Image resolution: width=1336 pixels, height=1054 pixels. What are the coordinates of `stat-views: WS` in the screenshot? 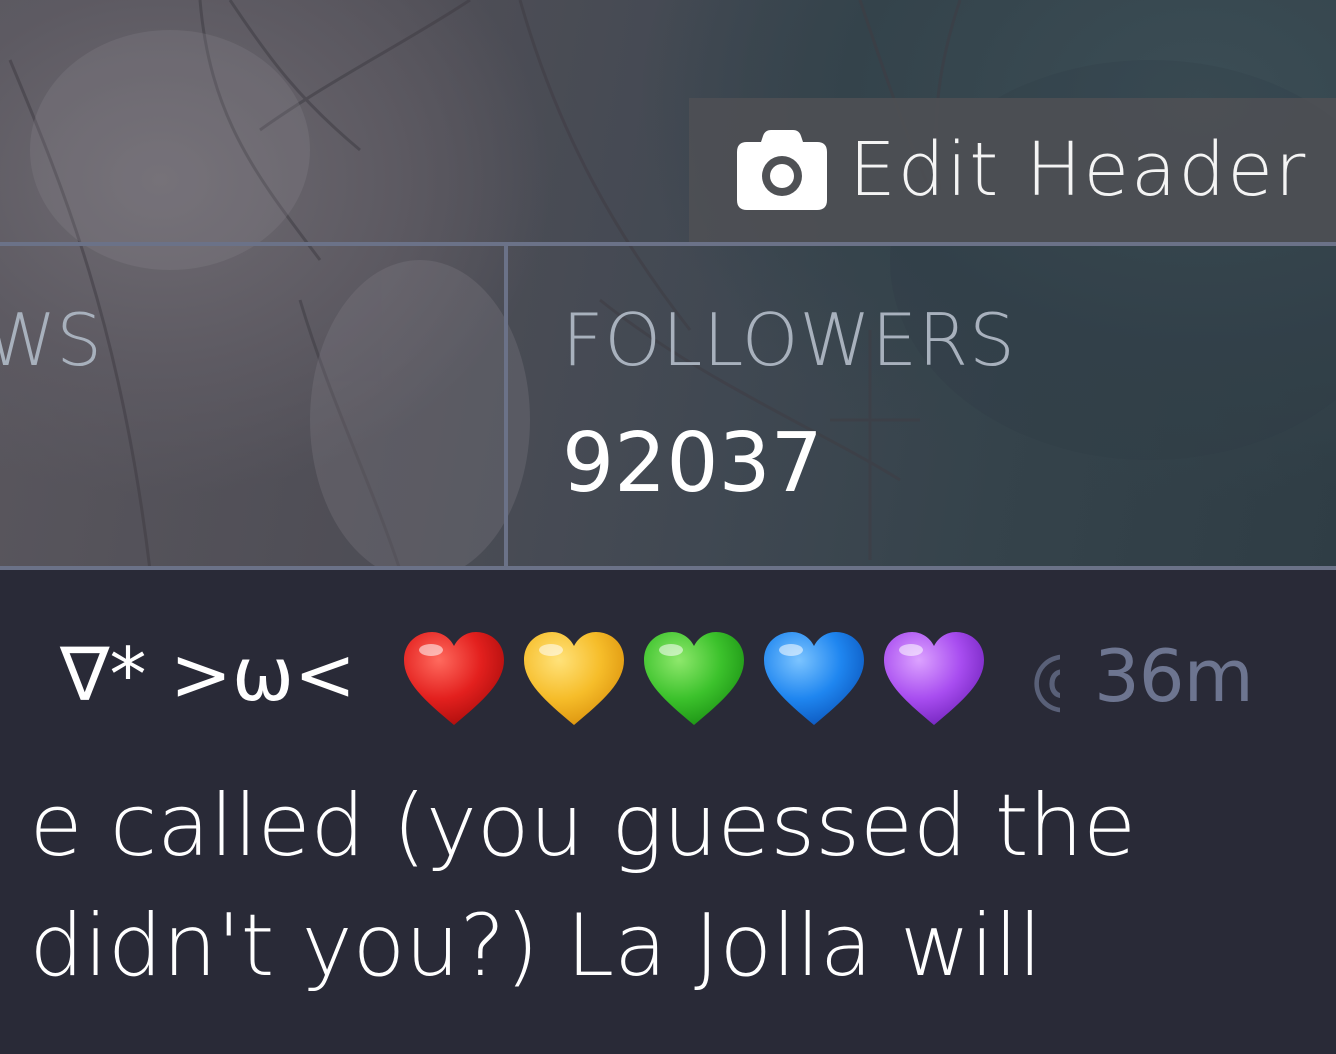 It's located at (254, 406).